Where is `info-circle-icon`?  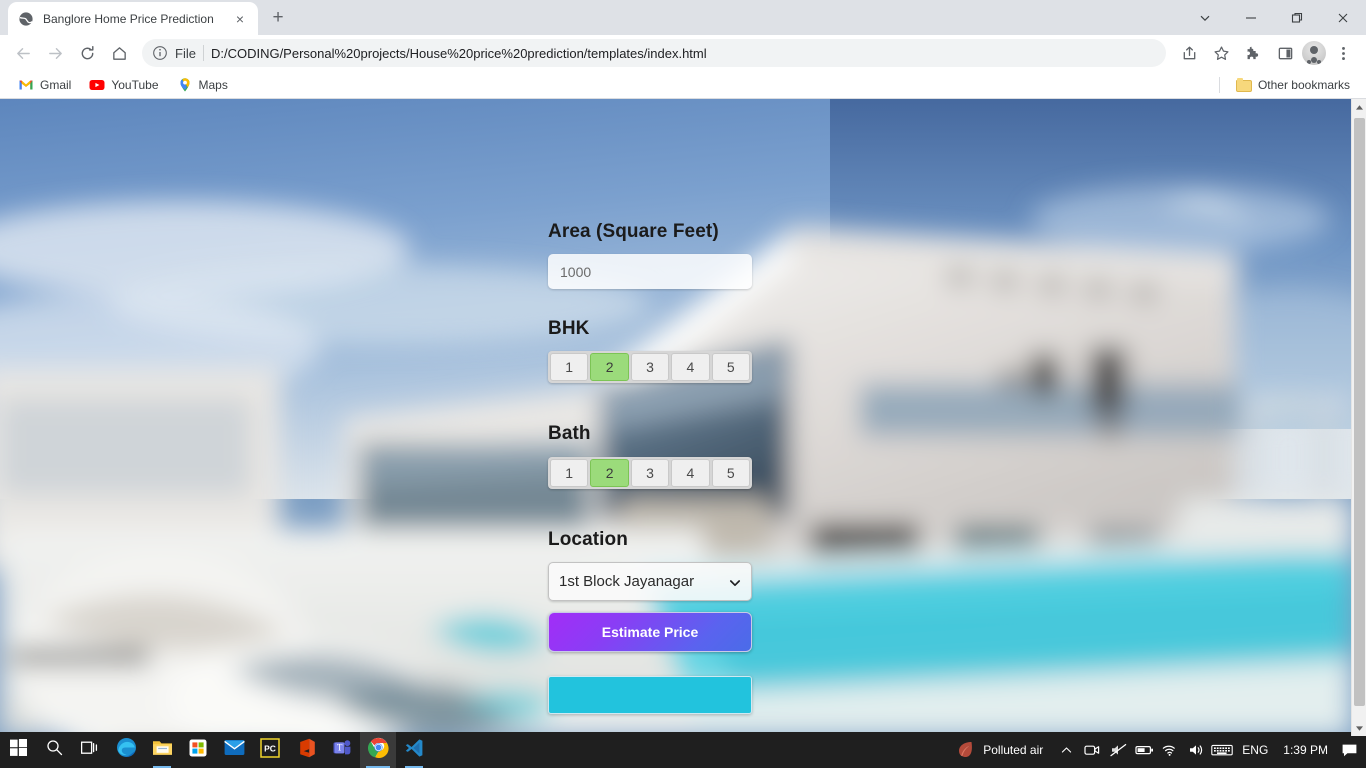 info-circle-icon is located at coordinates (160, 53).